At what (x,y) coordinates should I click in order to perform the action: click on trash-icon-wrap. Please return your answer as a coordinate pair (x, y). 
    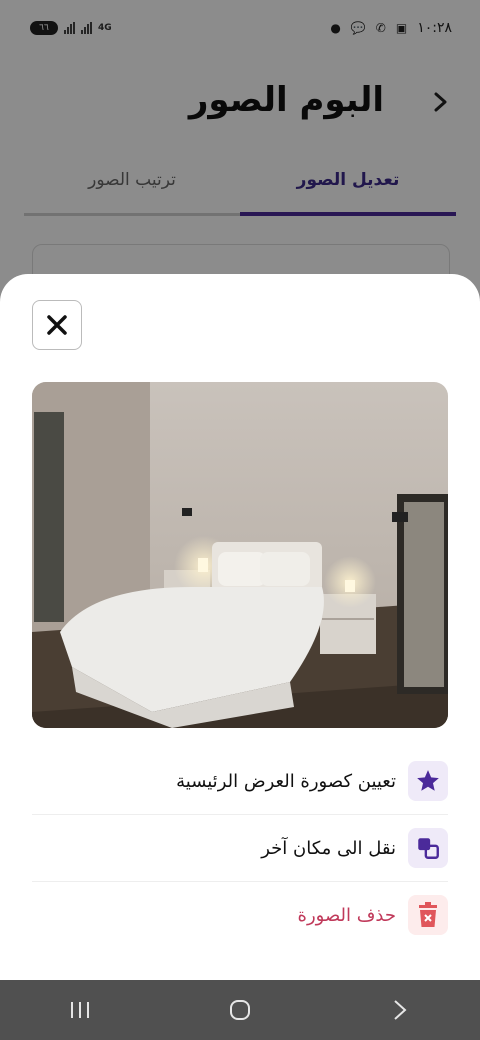
    Looking at the image, I should click on (428, 915).